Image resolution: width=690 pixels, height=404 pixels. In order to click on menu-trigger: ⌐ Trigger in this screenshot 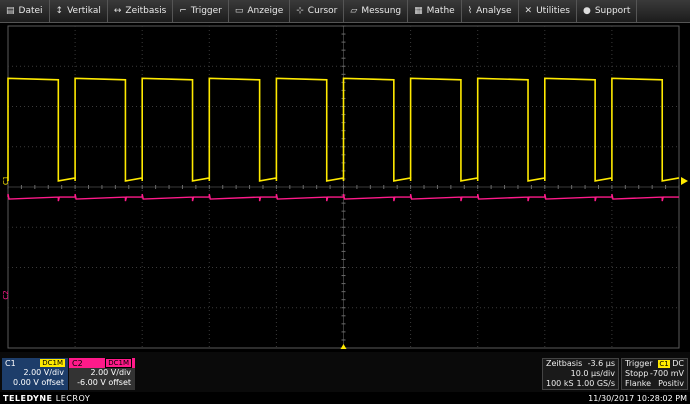, I will do `click(201, 11)`.